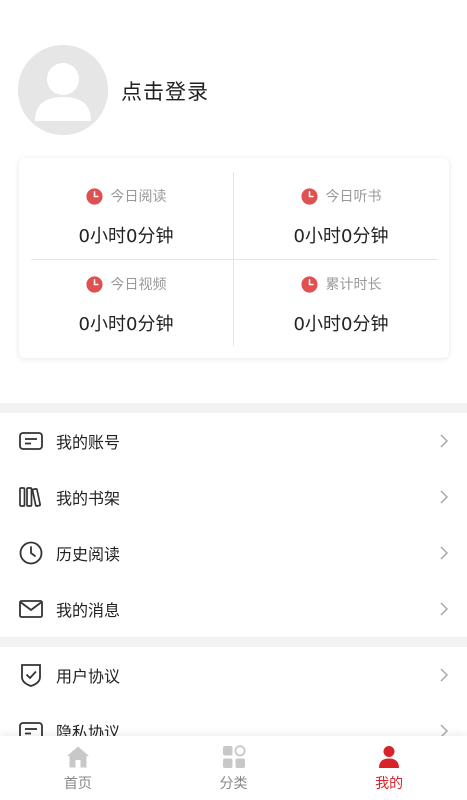 This screenshot has width=467, height=800. What do you see at coordinates (88, 554) in the screenshot?
I see `menu-item-label: 历史阅读` at bounding box center [88, 554].